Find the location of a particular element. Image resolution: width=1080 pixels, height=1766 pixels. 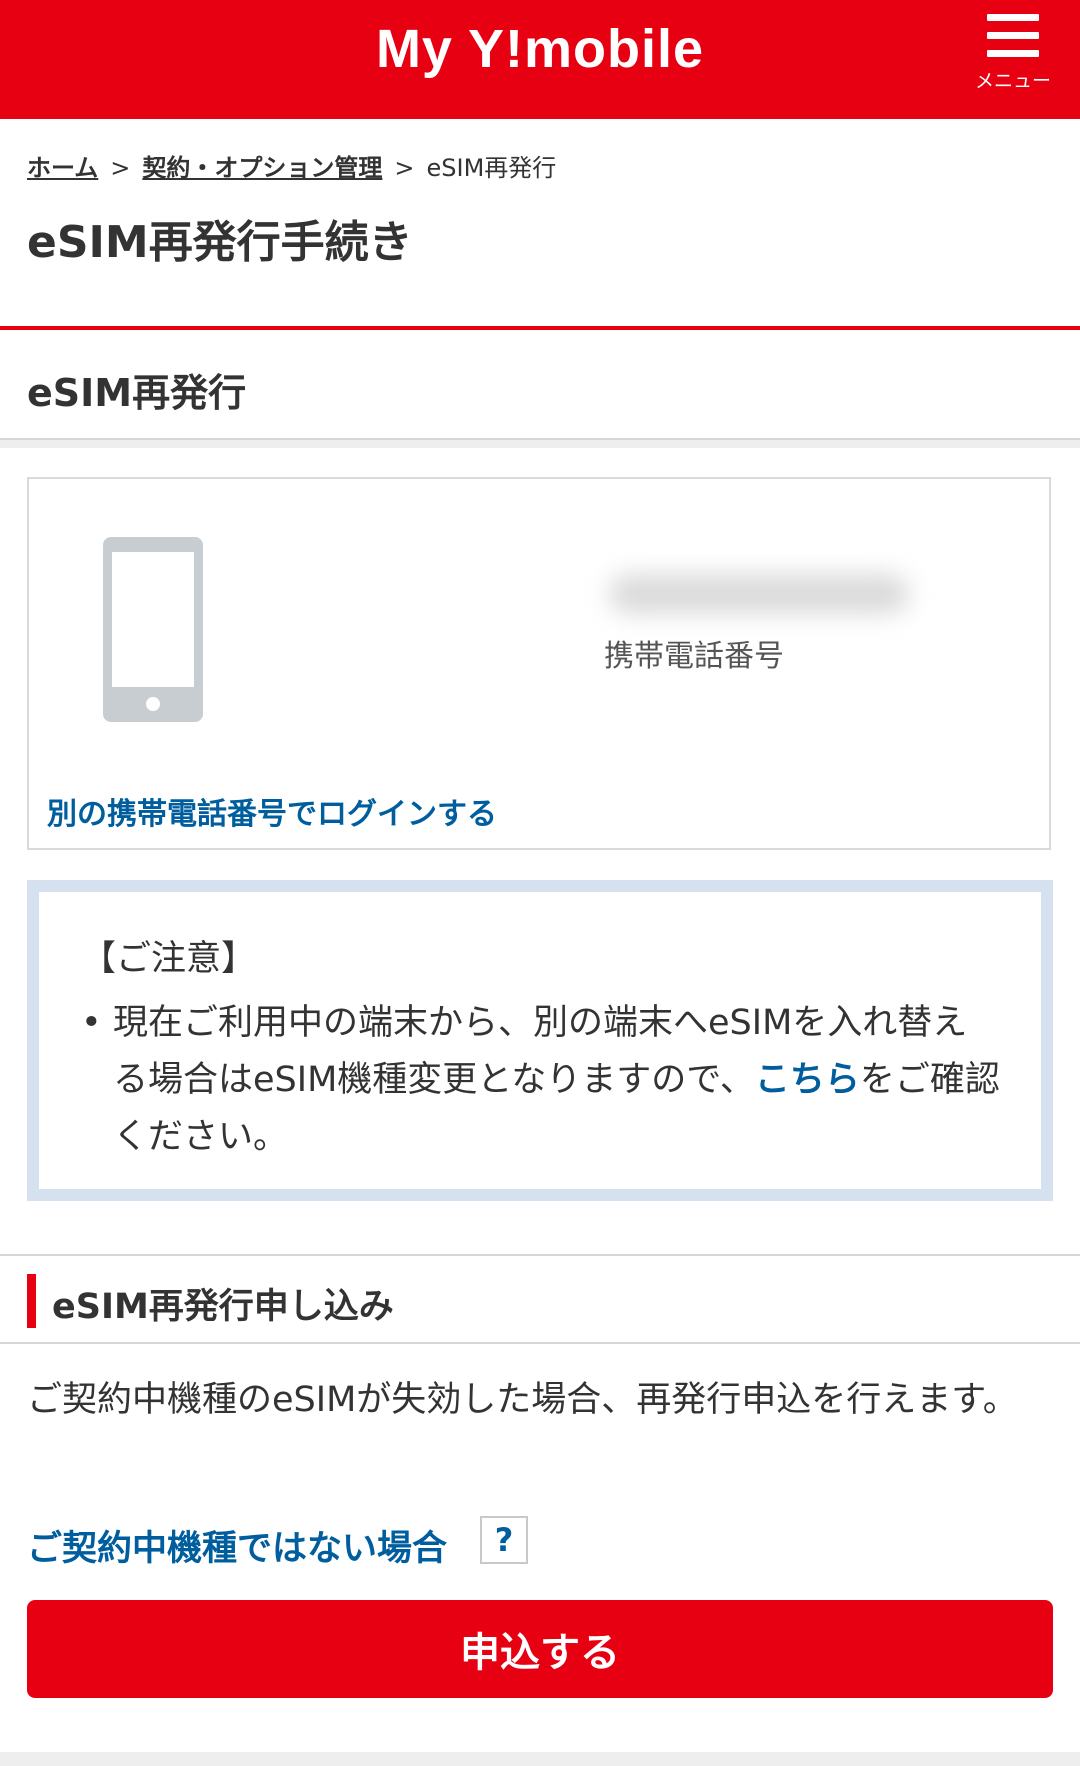

breadcrumb-home-link: ホーム is located at coordinates (62, 168).